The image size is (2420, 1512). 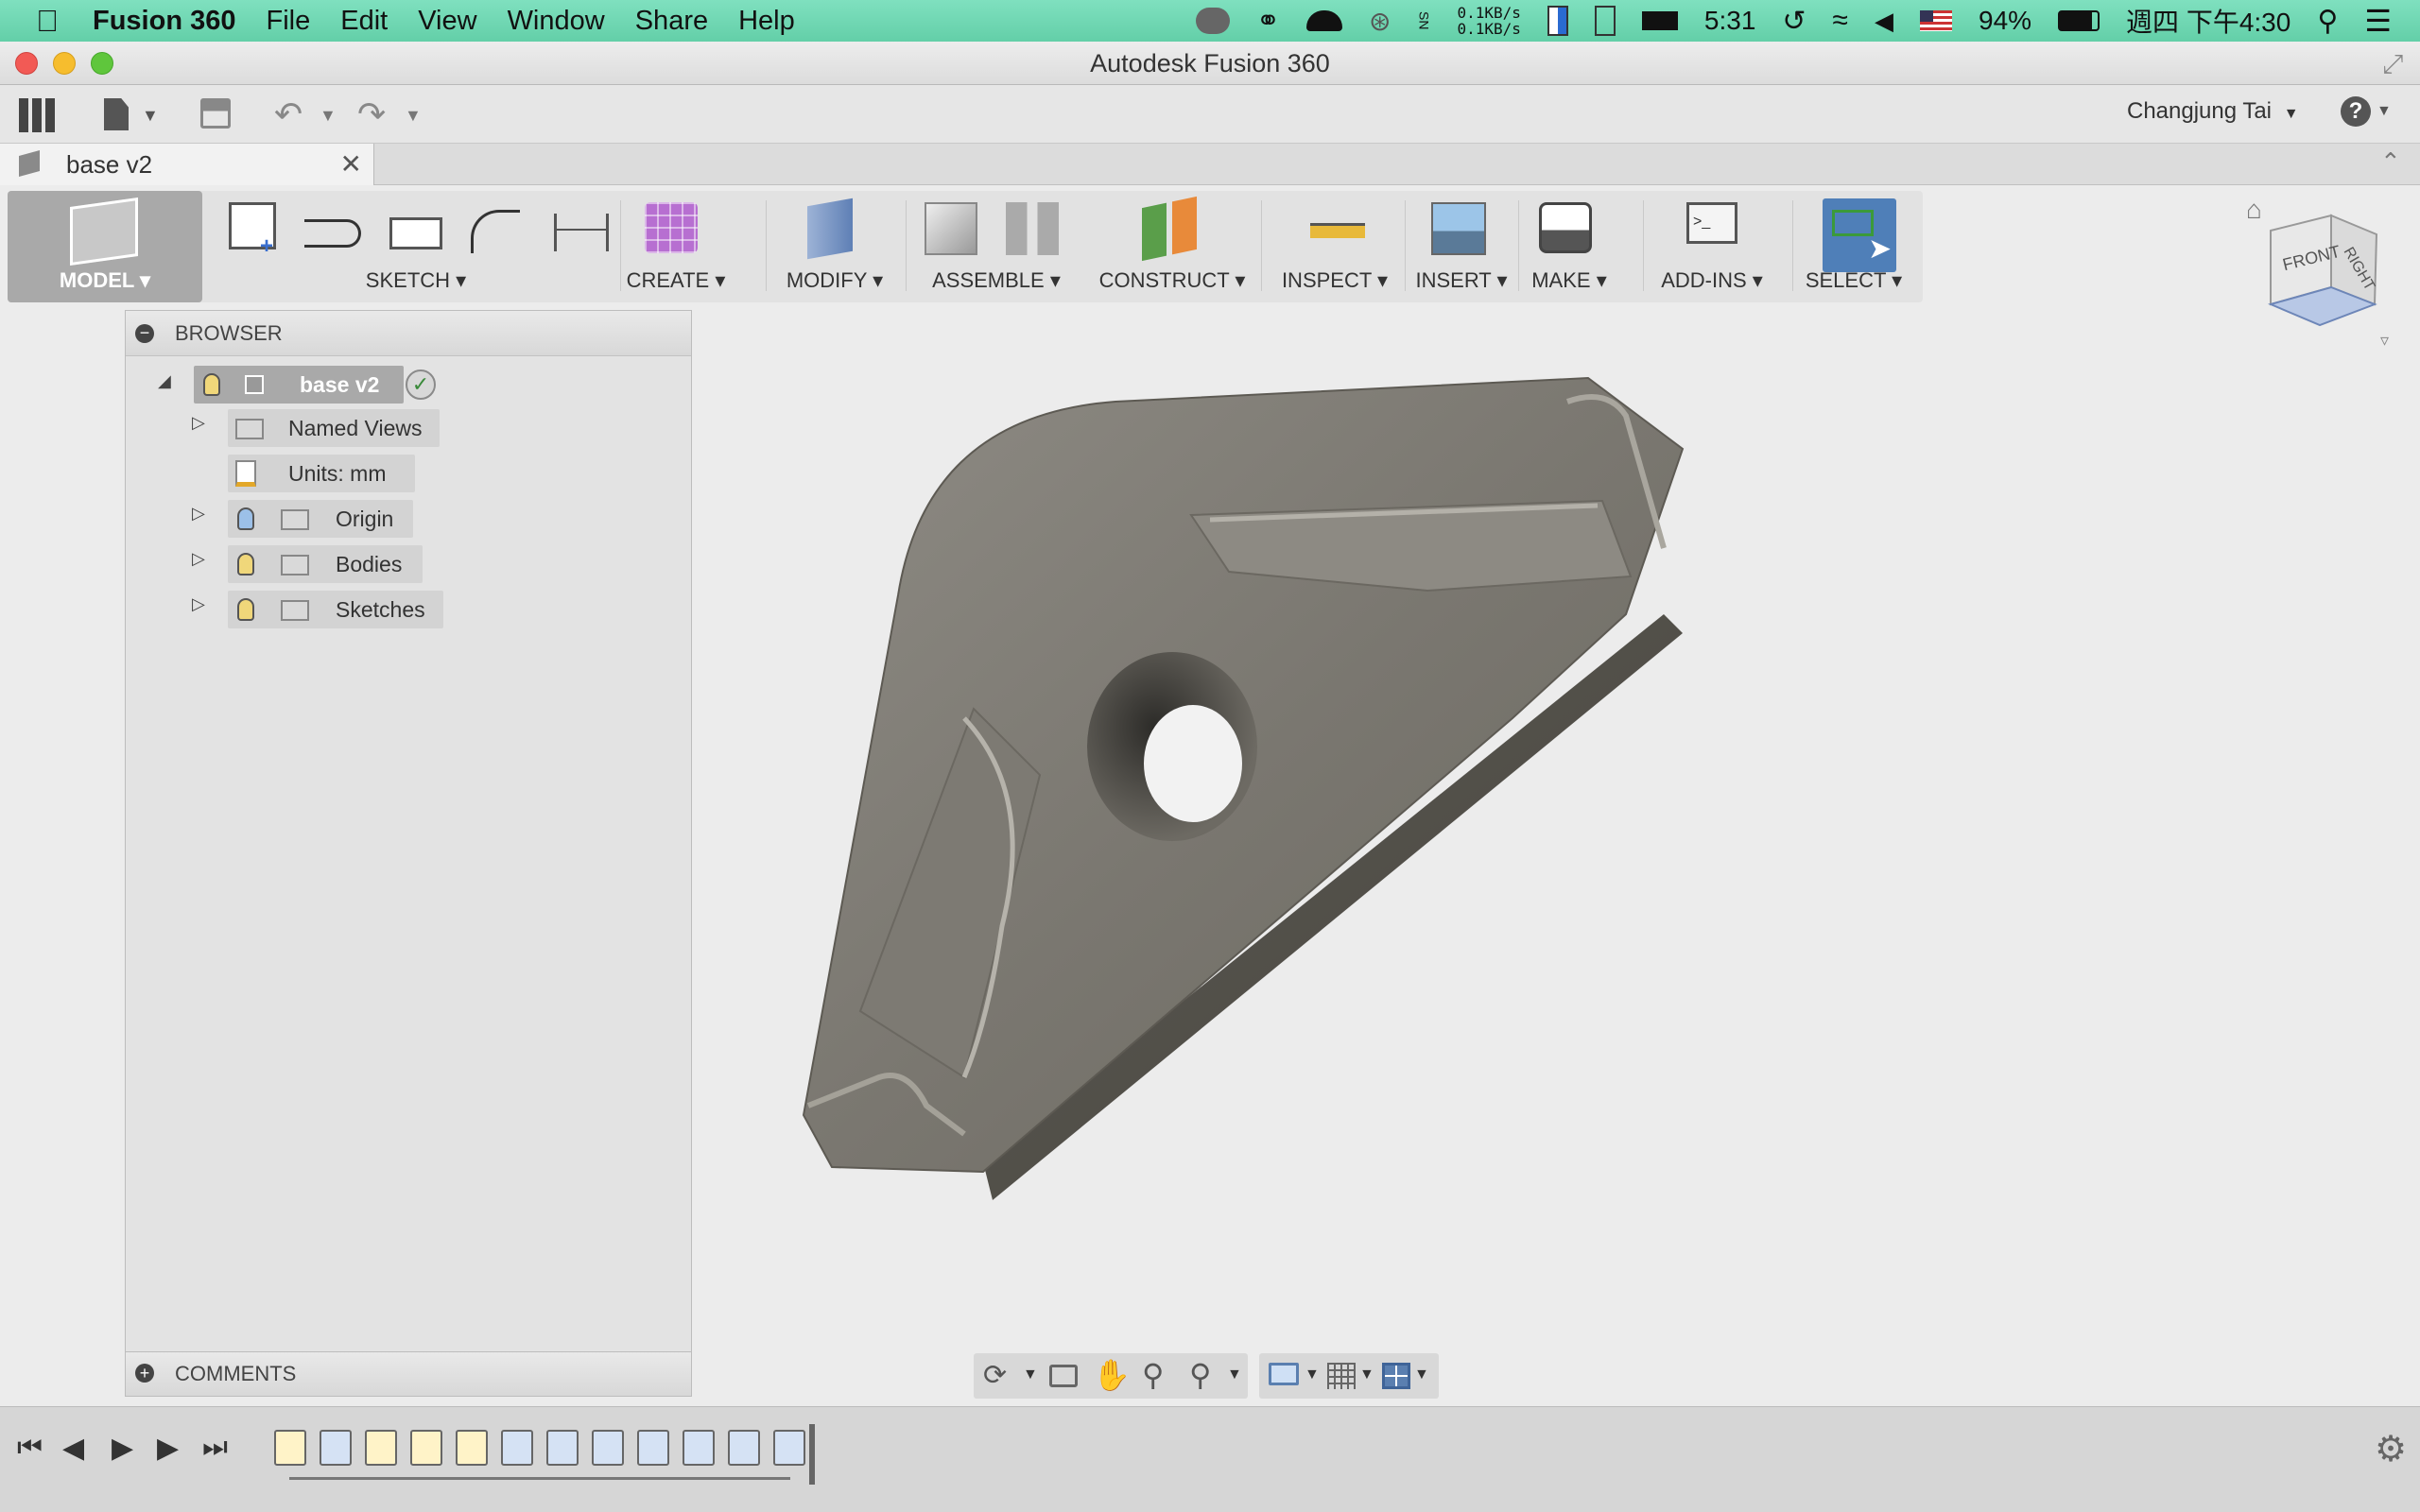 What do you see at coordinates (995, 1375) in the screenshot?
I see `orbit-icon: ⟳` at bounding box center [995, 1375].